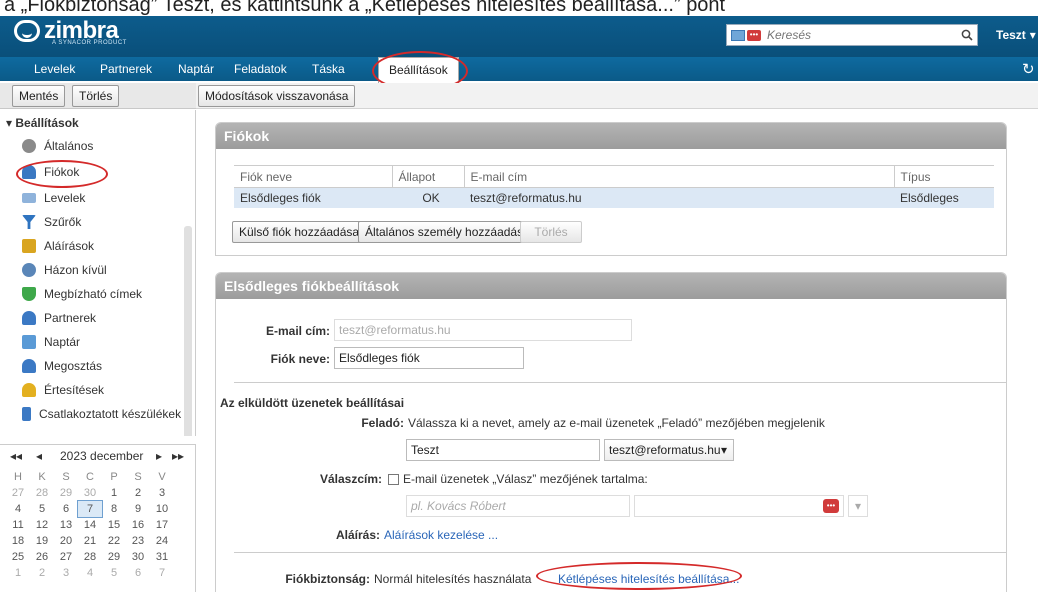 The width and height of the screenshot is (1038, 592). Describe the element at coordinates (18, 525) in the screenshot. I see `calendar-day: 11` at that location.